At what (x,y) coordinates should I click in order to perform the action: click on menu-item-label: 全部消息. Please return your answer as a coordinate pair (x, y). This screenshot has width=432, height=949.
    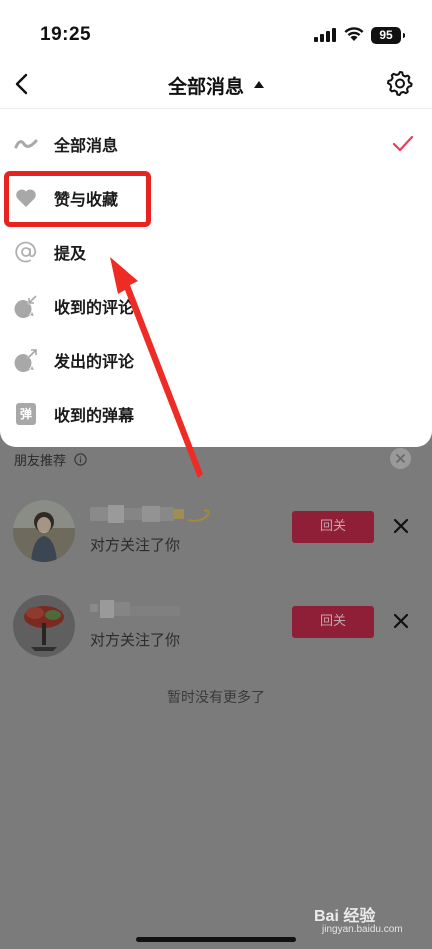
    Looking at the image, I should click on (86, 145).